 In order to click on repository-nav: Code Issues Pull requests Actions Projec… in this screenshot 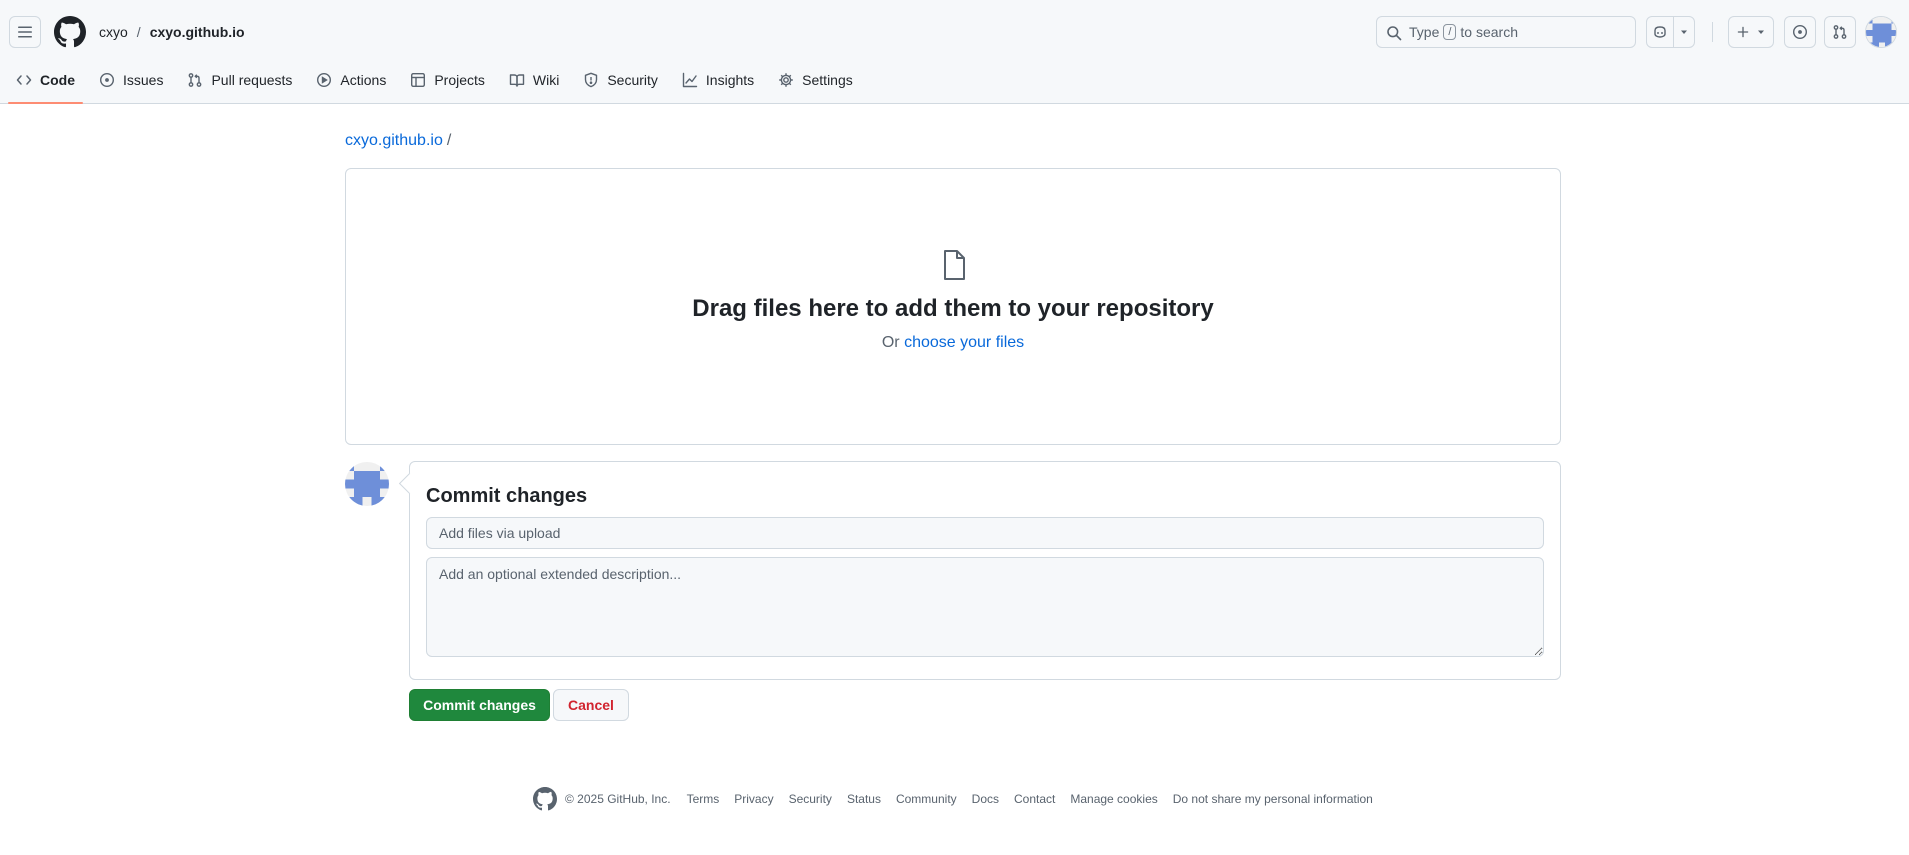, I will do `click(438, 84)`.